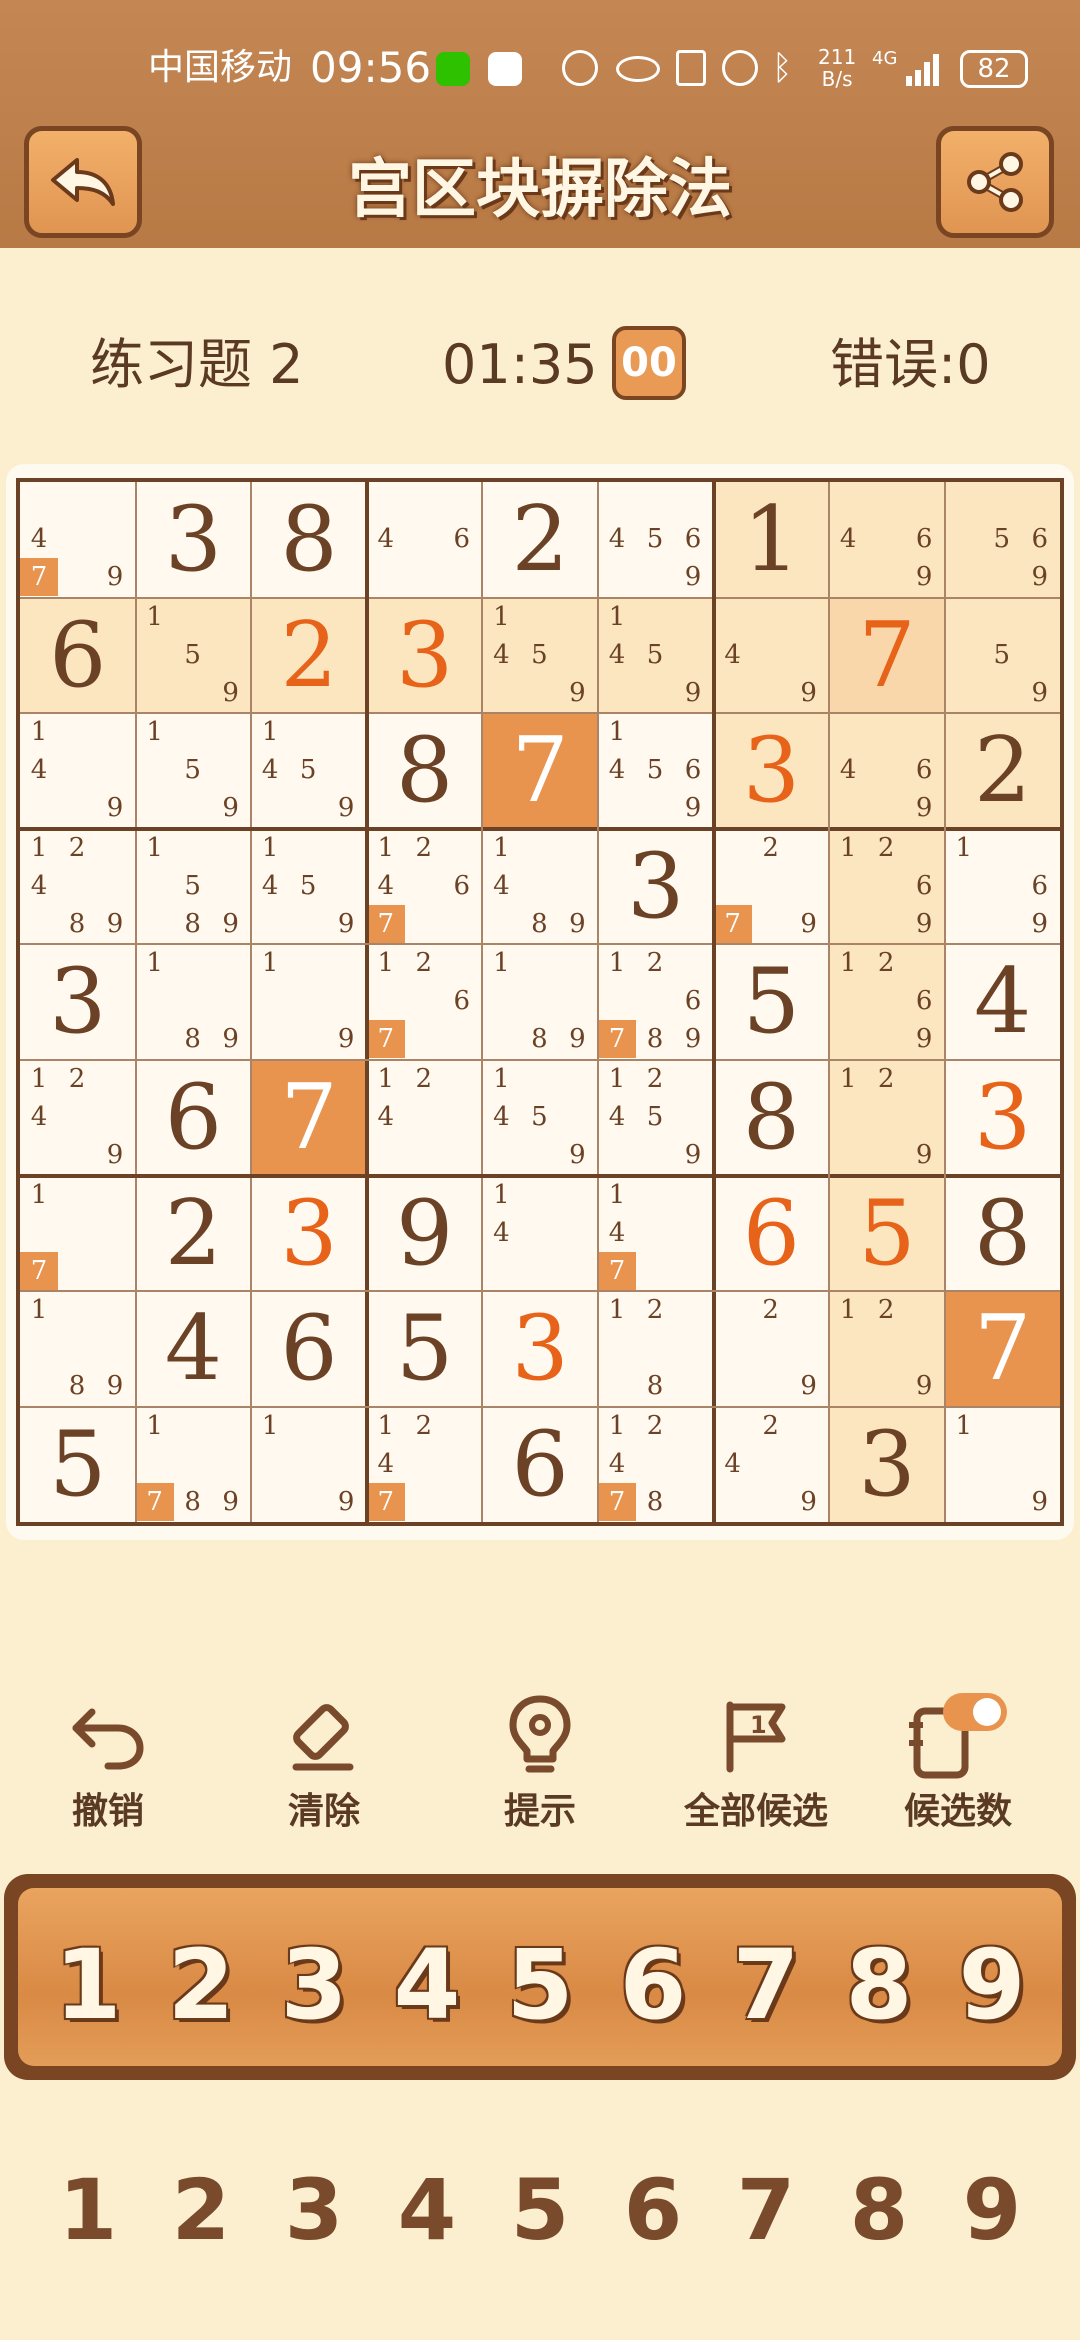  I want to click on board-cell: 1589, so click(194, 887).